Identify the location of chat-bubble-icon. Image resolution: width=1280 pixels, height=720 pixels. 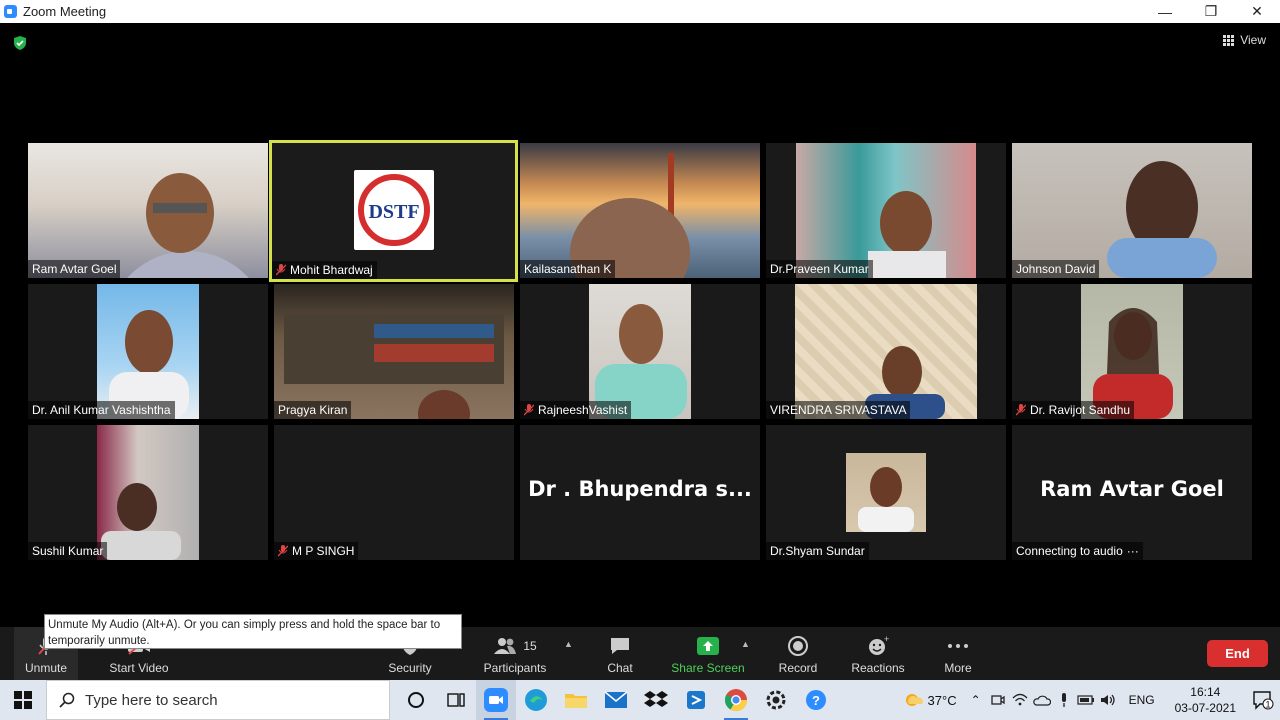
(620, 646).